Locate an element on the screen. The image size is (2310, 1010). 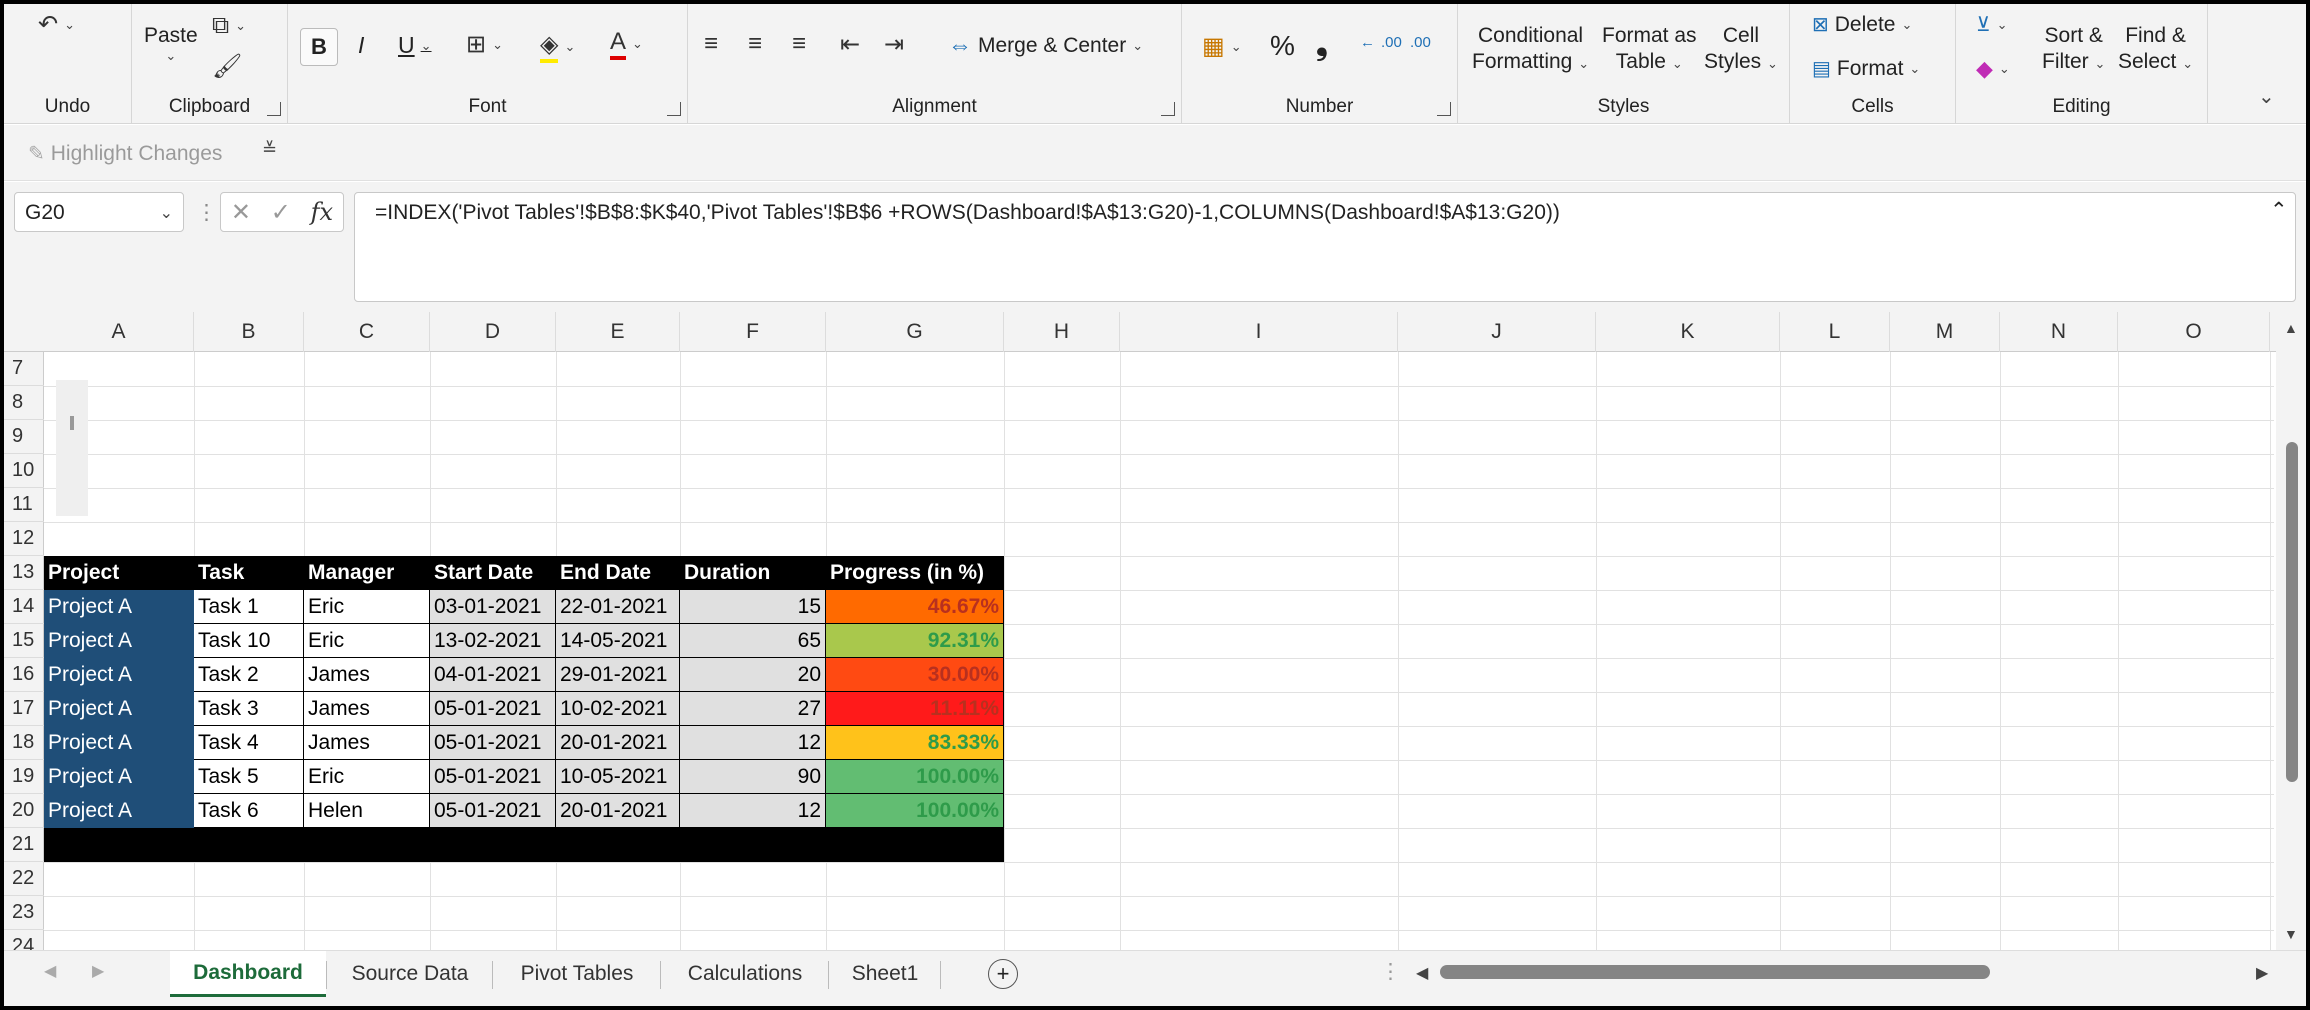
alignment-launcher-icon is located at coordinates (1168, 109).